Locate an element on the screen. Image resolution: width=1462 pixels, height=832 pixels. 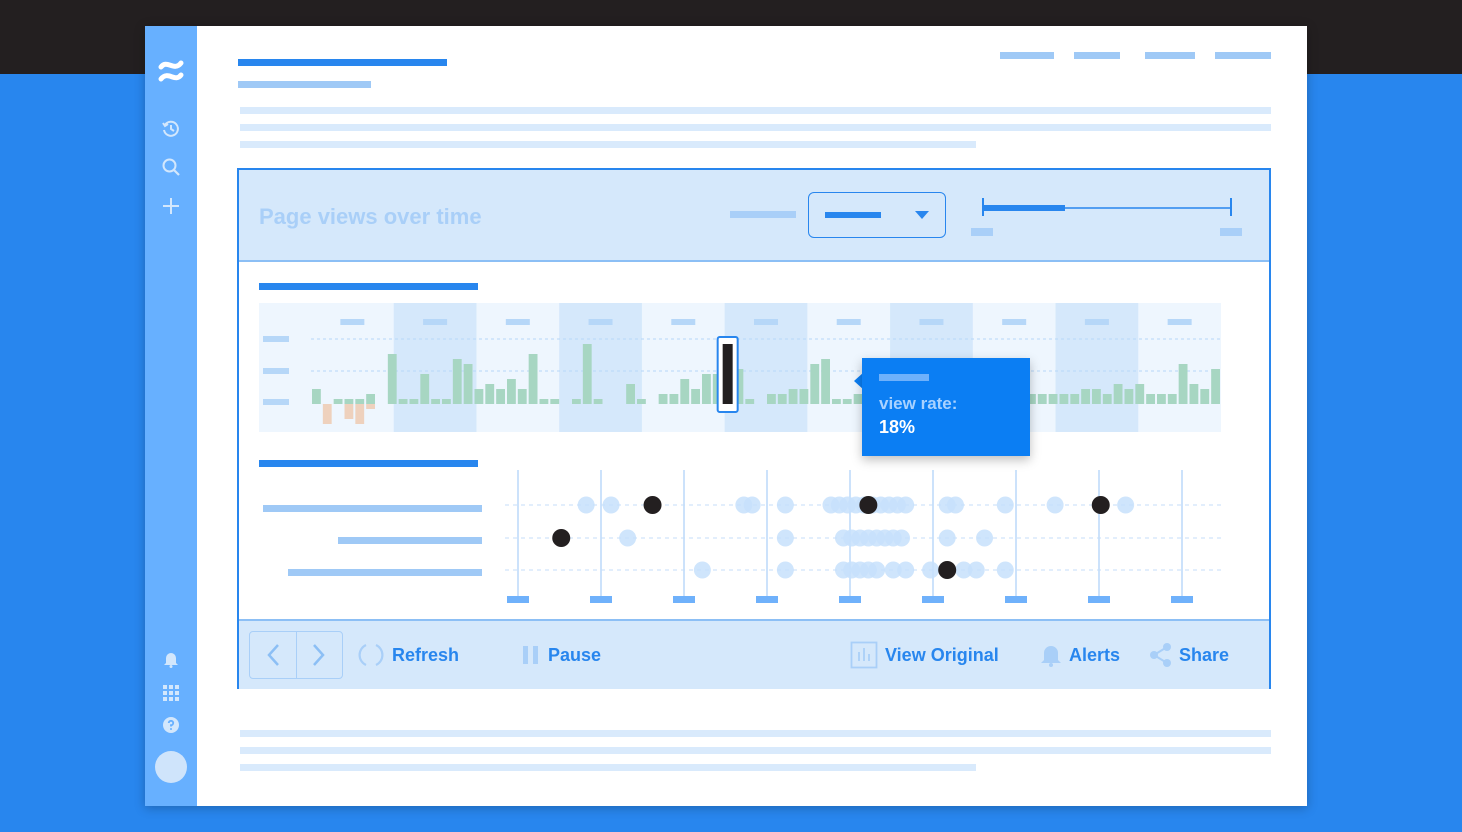
dot-row-label-placeholder is located at coordinates (372, 508).